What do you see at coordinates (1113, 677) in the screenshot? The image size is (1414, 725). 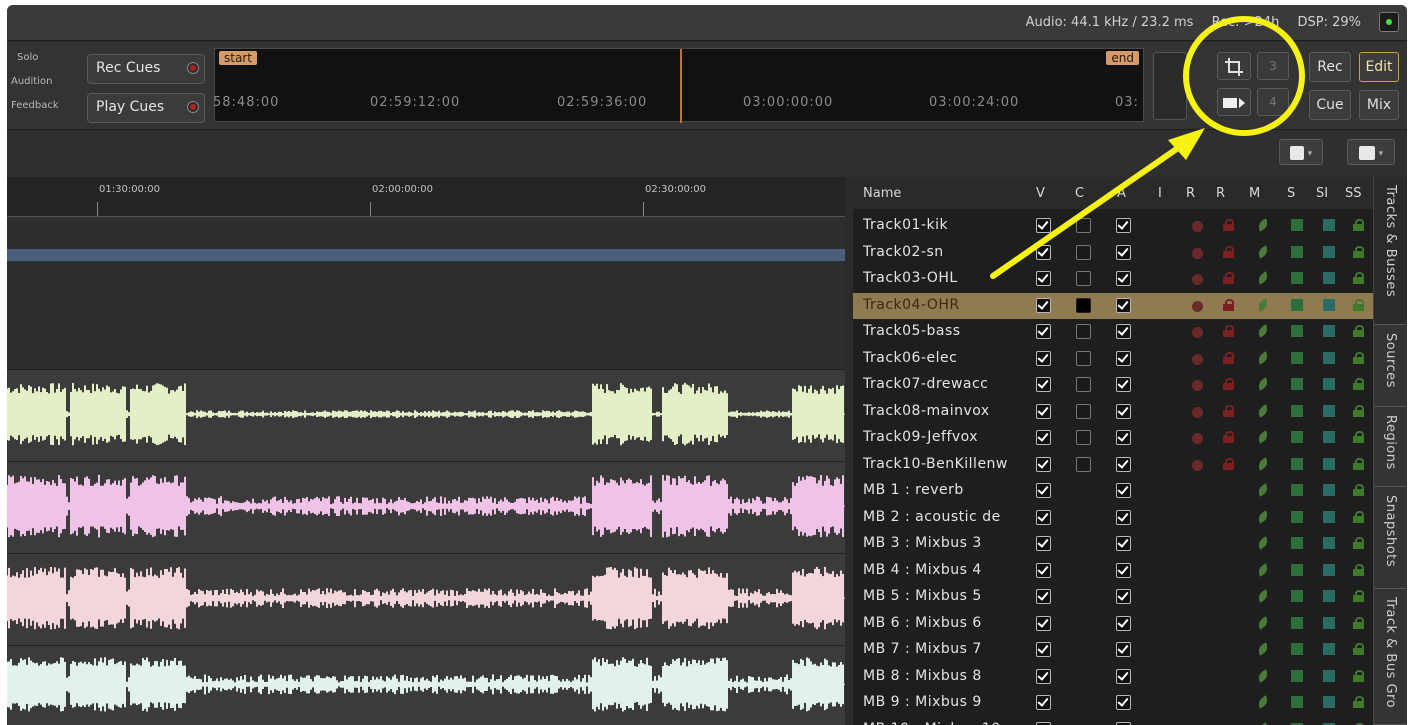 I see `track-row: MB 8 : Mixbus 8` at bounding box center [1113, 677].